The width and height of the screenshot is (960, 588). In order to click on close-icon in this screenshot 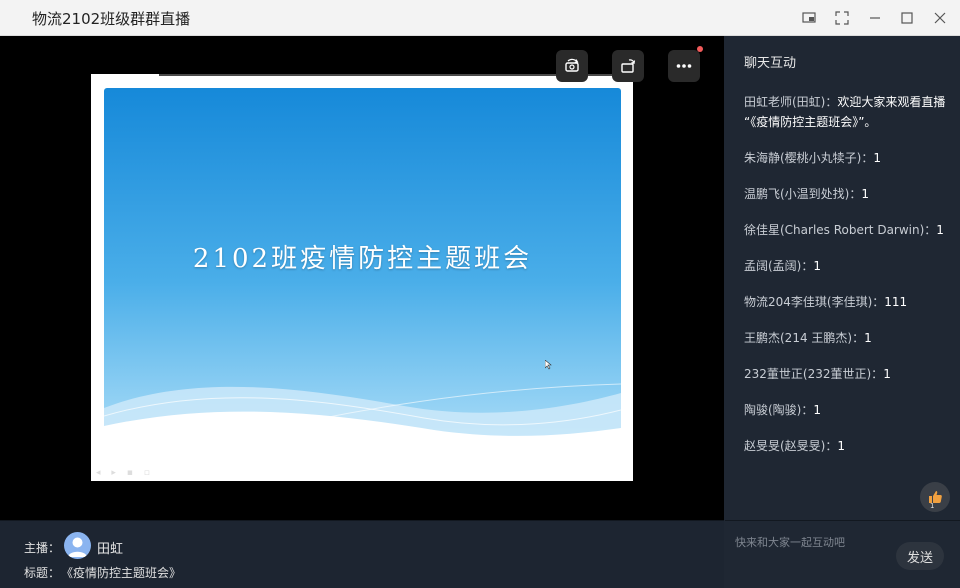, I will do `click(940, 18)`.